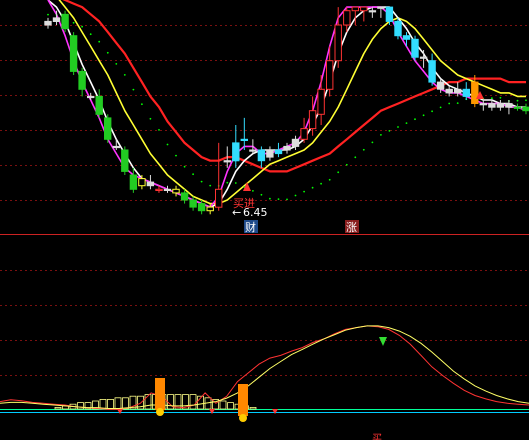 Image resolution: width=529 pixels, height=440 pixels. Describe the element at coordinates (250, 227) in the screenshot. I see `finance-badge-label: 财` at that location.